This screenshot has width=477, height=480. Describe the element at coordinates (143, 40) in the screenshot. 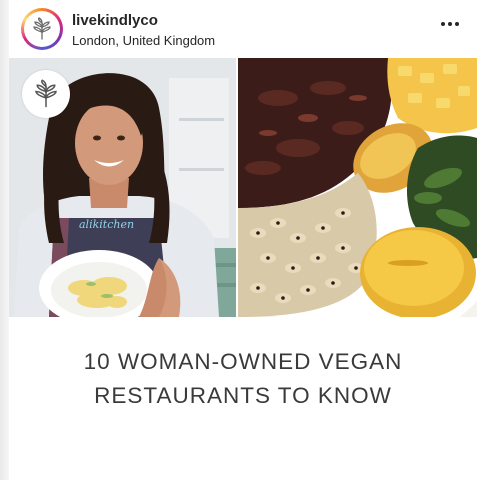

I see `location-link: London, United Kingdom` at that location.